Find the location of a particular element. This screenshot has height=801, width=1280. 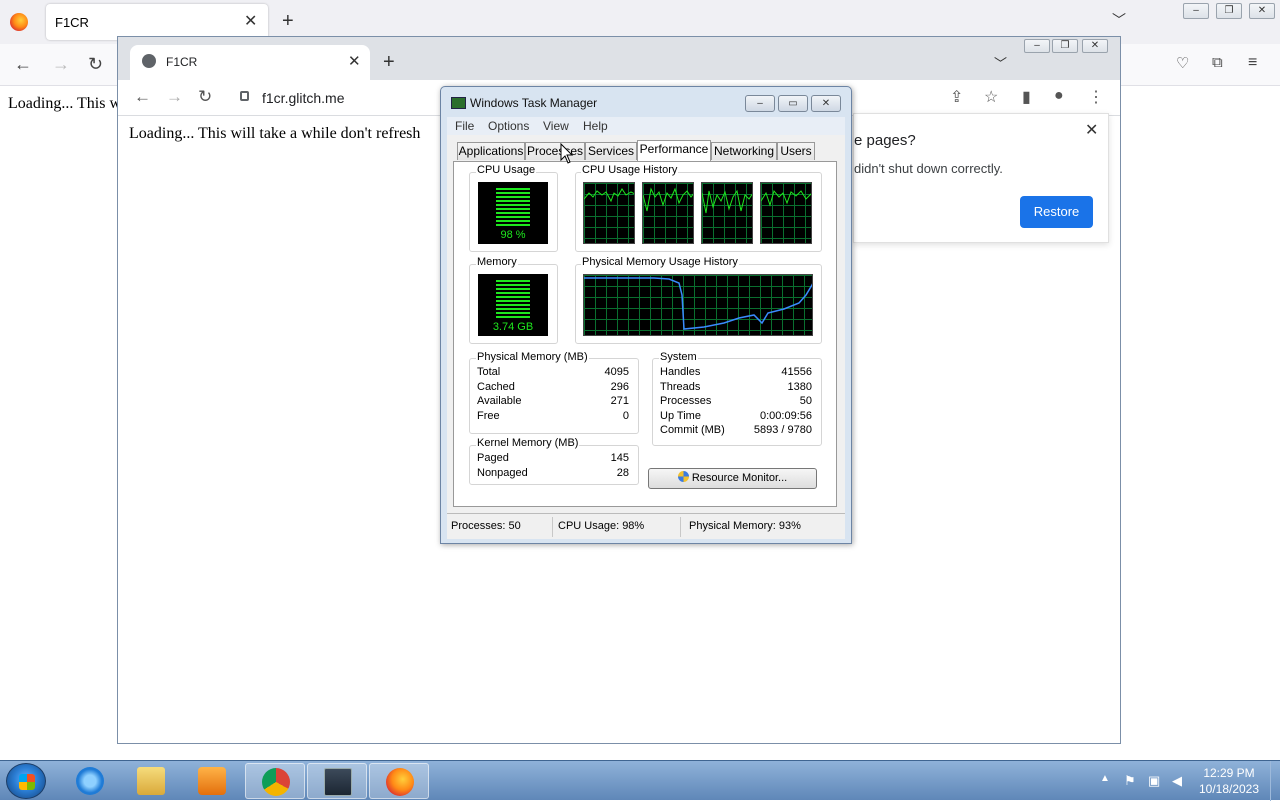

stat-row: Paged 145 is located at coordinates (553, 459).